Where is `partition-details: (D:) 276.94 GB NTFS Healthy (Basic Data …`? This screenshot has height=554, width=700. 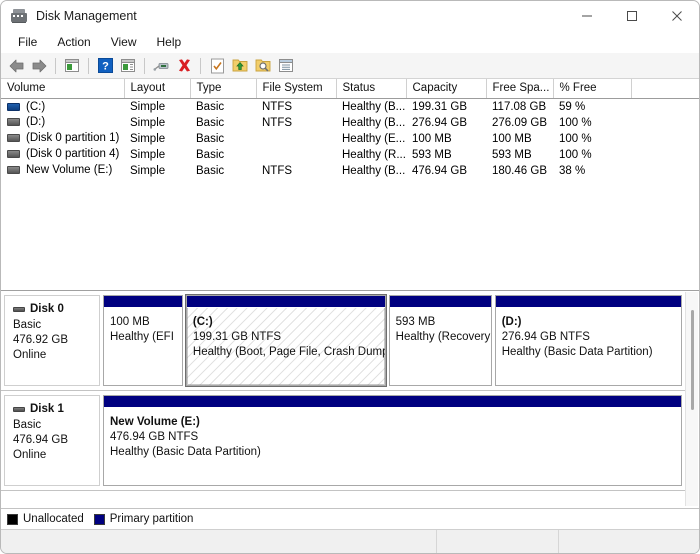
partition-details: (D:) 276.94 GB NTFS Healthy (Basic Data … is located at coordinates (588, 346).